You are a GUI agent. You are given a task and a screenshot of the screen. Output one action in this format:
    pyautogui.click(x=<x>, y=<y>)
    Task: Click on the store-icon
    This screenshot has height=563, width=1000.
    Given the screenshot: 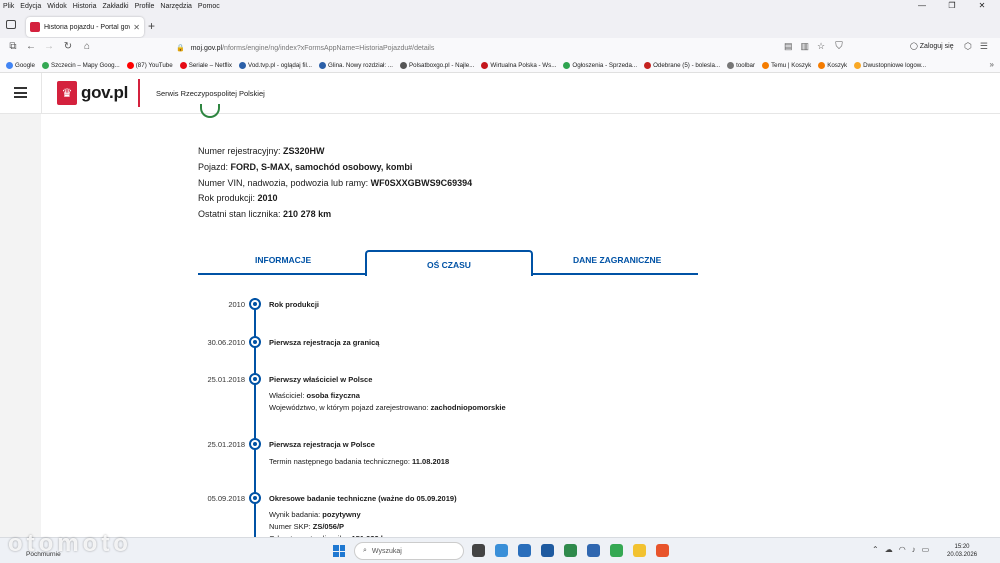 What is the action you would take?
    pyautogui.click(x=524, y=550)
    